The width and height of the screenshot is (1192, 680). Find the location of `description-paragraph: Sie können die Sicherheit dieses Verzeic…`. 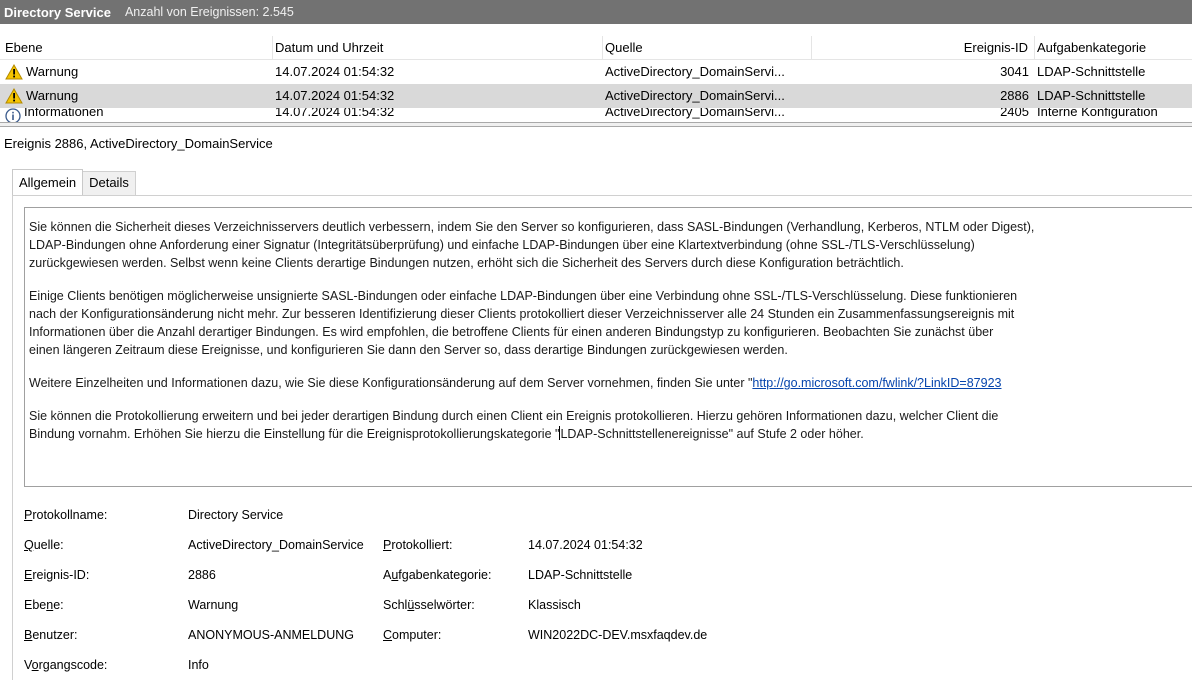

description-paragraph: Sie können die Sicherheit dieses Verzeic… is located at coordinates (610, 245).